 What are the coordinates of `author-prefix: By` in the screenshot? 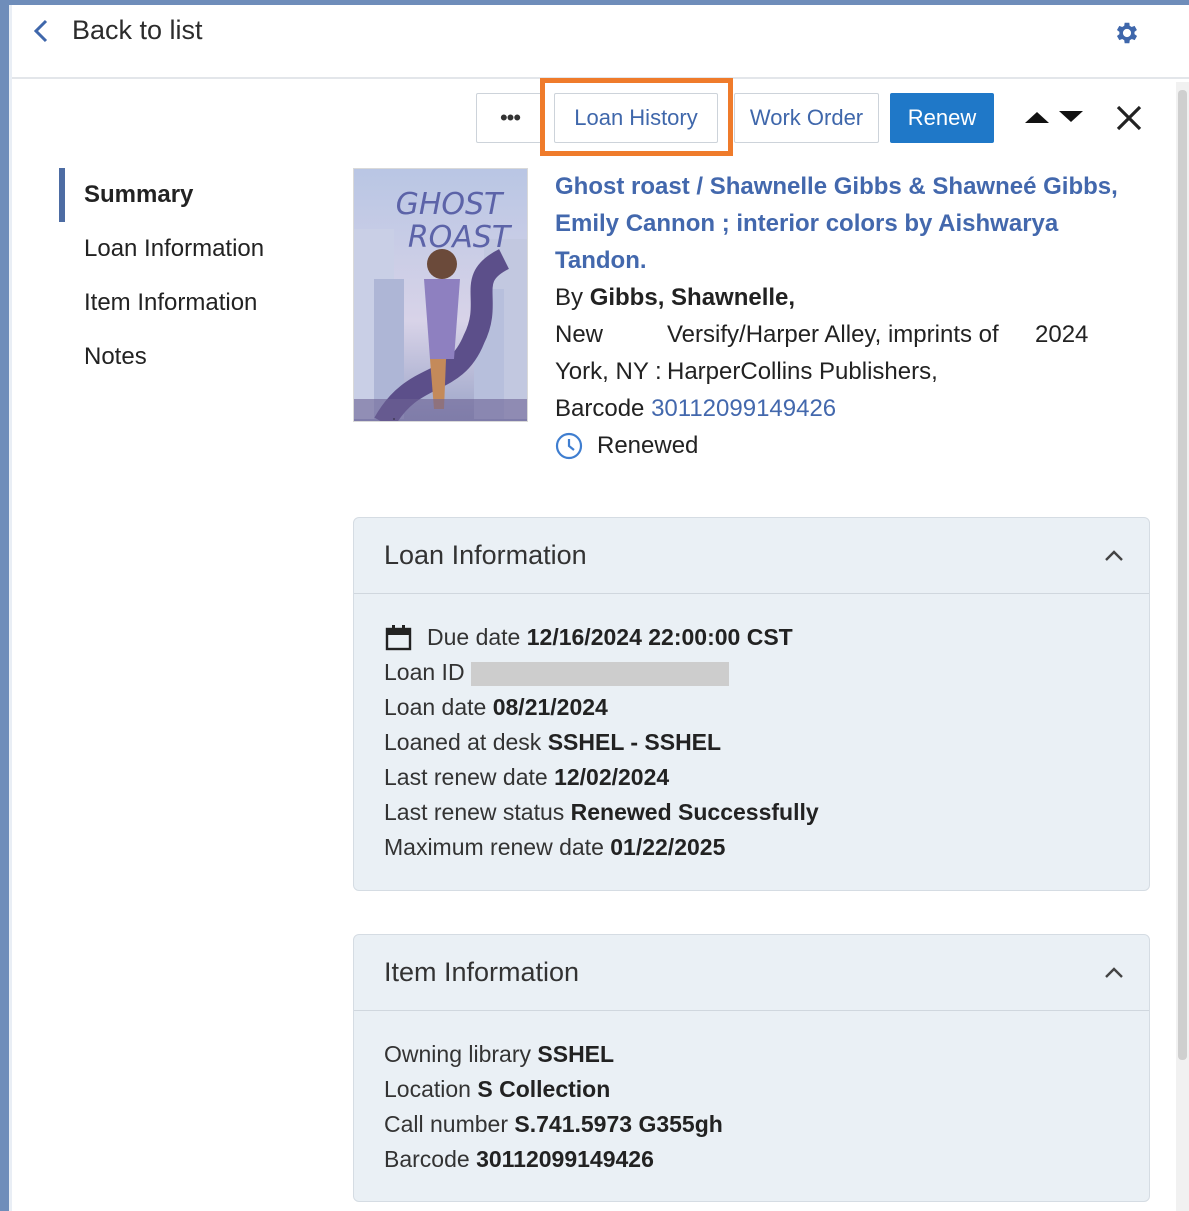 It's located at (569, 297).